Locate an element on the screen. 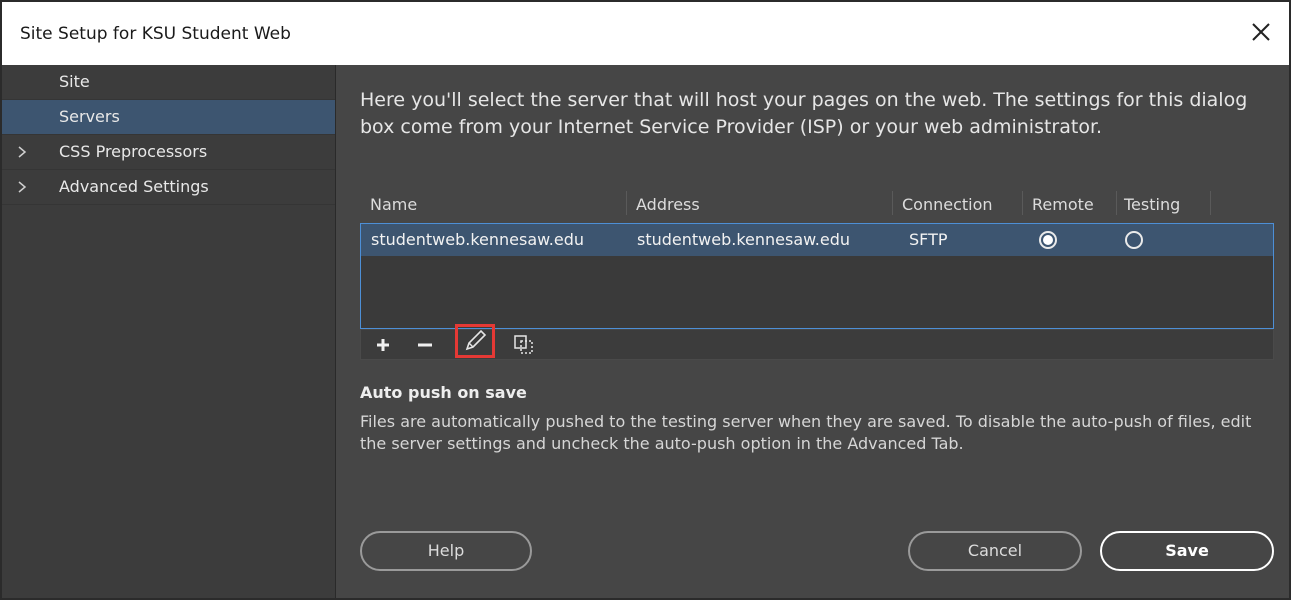 This screenshot has width=1291, height=600. sidebar-item-advanced-settings: Advanced Settings is located at coordinates (168, 187).